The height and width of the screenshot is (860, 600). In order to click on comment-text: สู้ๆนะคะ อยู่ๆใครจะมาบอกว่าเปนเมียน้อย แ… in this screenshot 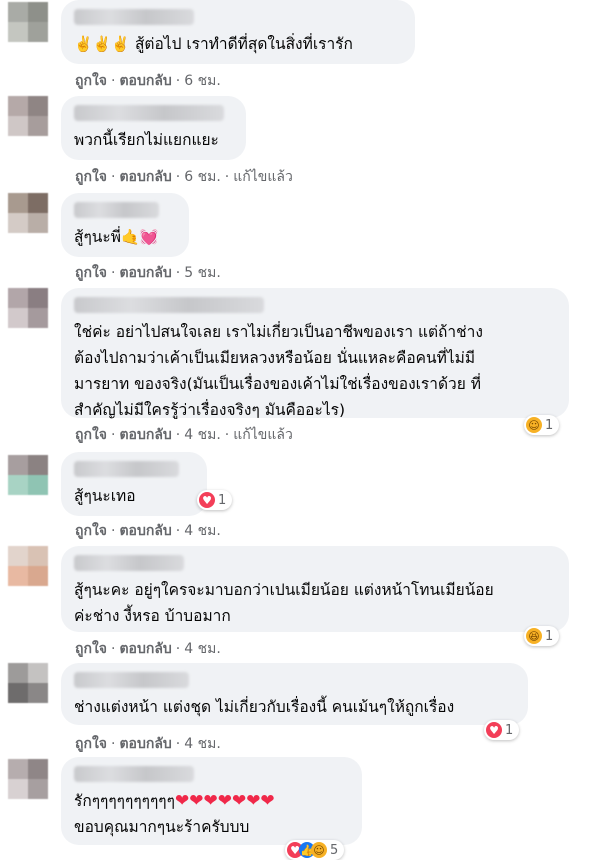, I will do `click(284, 603)`.